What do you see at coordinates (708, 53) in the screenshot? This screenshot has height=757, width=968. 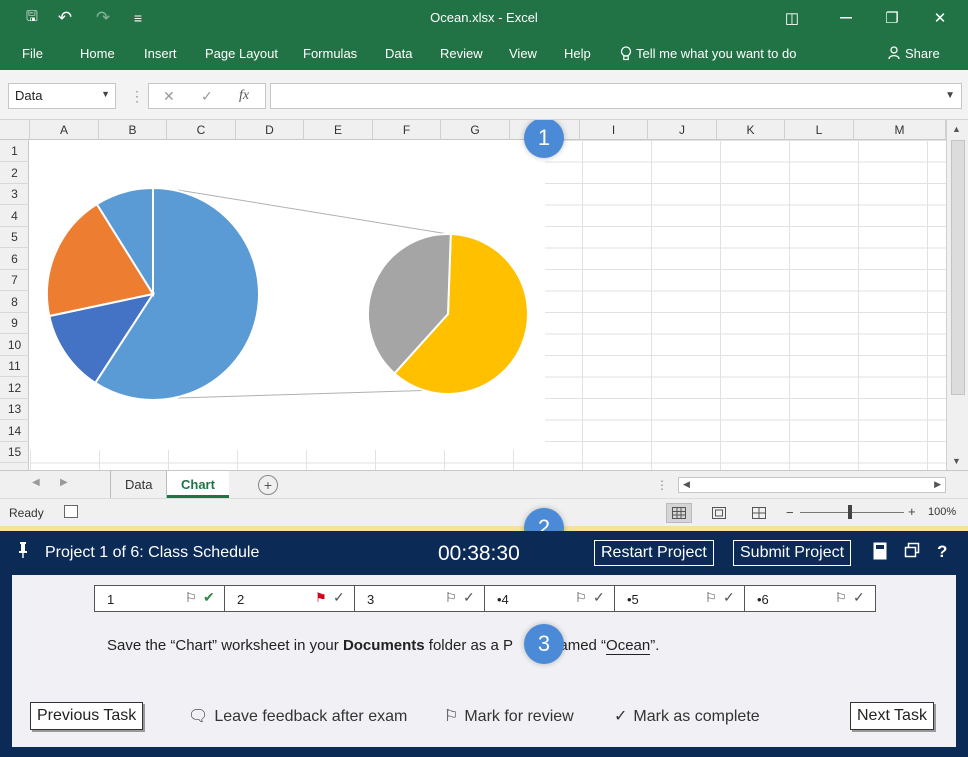 I see `tell-me-box: Tell me what you want to do` at bounding box center [708, 53].